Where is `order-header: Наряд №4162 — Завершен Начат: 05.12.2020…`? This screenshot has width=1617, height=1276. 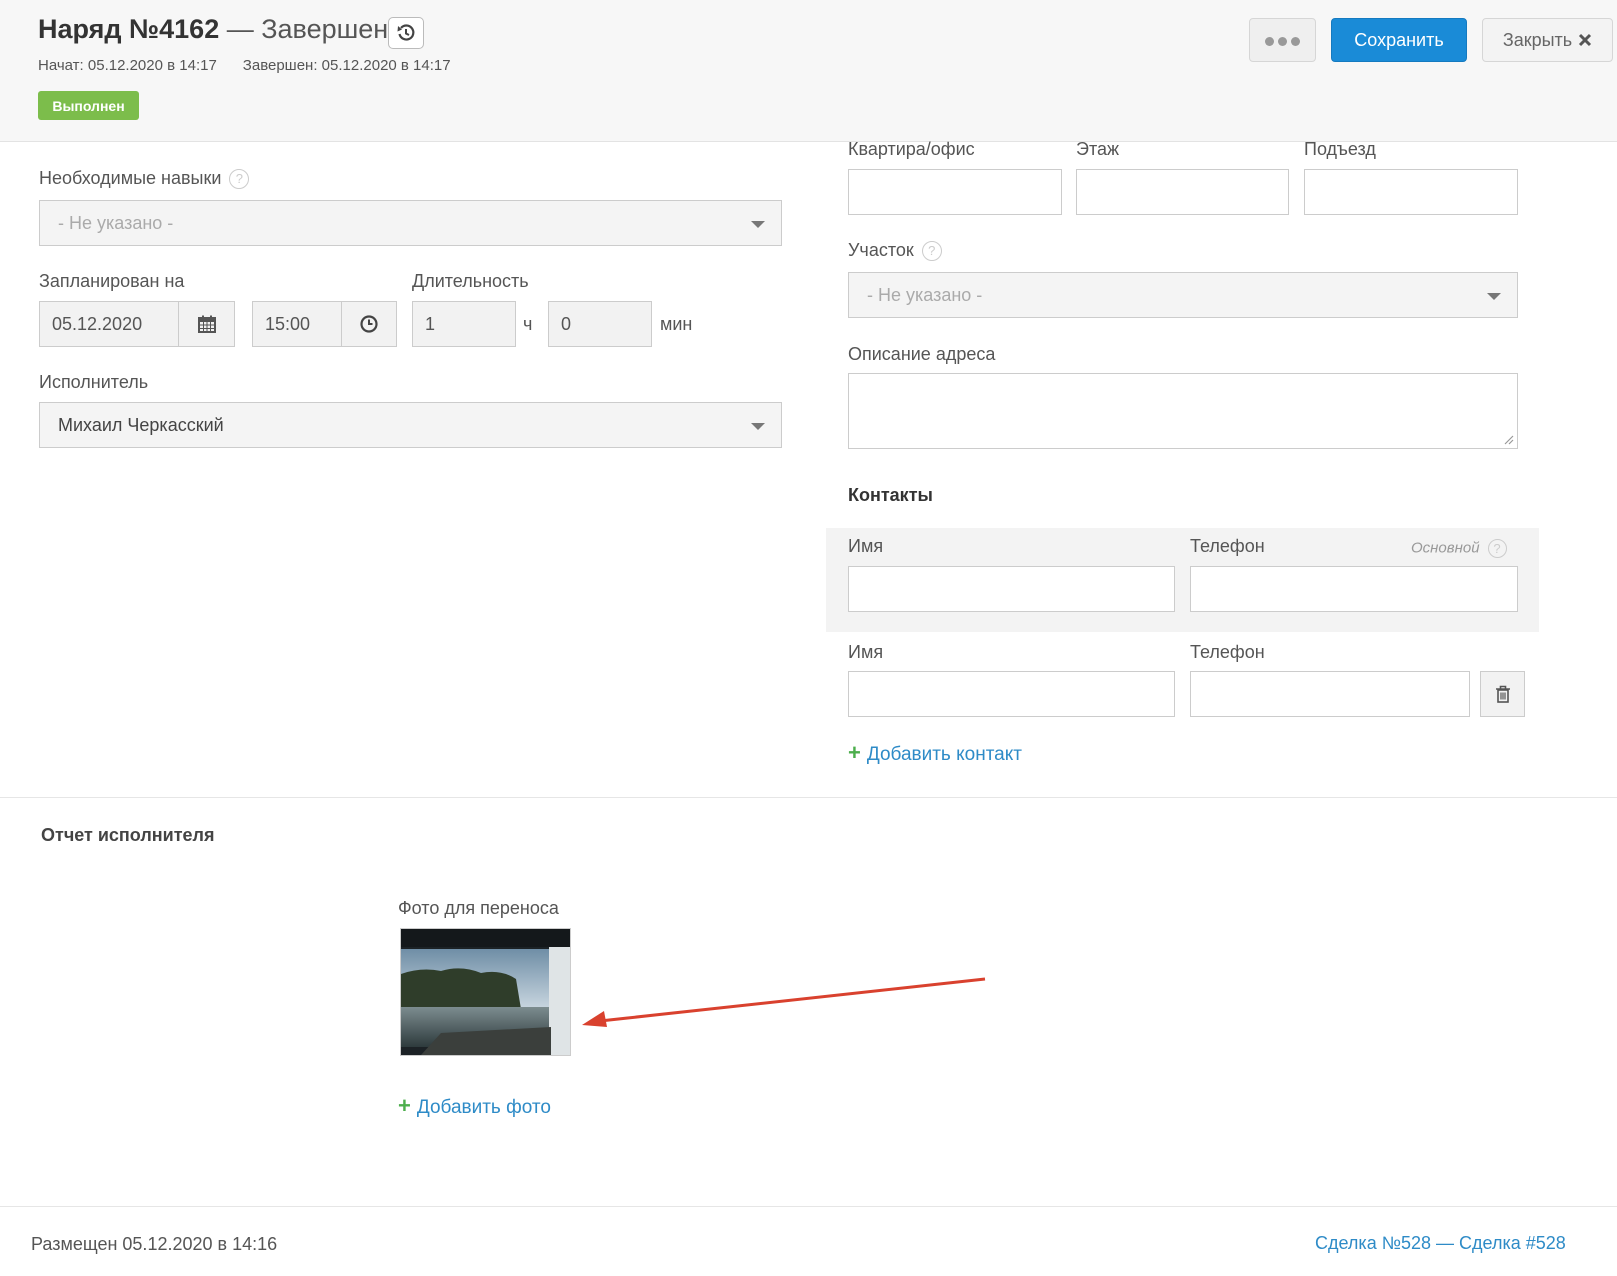
order-header: Наряд №4162 — Завершен Начат: 05.12.2020… is located at coordinates (808, 71).